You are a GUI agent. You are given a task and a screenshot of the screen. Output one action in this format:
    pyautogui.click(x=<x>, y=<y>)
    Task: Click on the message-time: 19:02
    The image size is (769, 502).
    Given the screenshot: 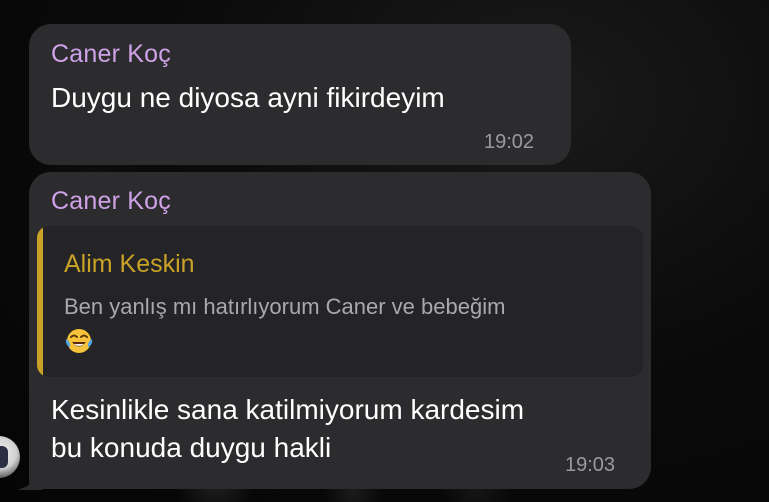 What is the action you would take?
    pyautogui.click(x=509, y=142)
    